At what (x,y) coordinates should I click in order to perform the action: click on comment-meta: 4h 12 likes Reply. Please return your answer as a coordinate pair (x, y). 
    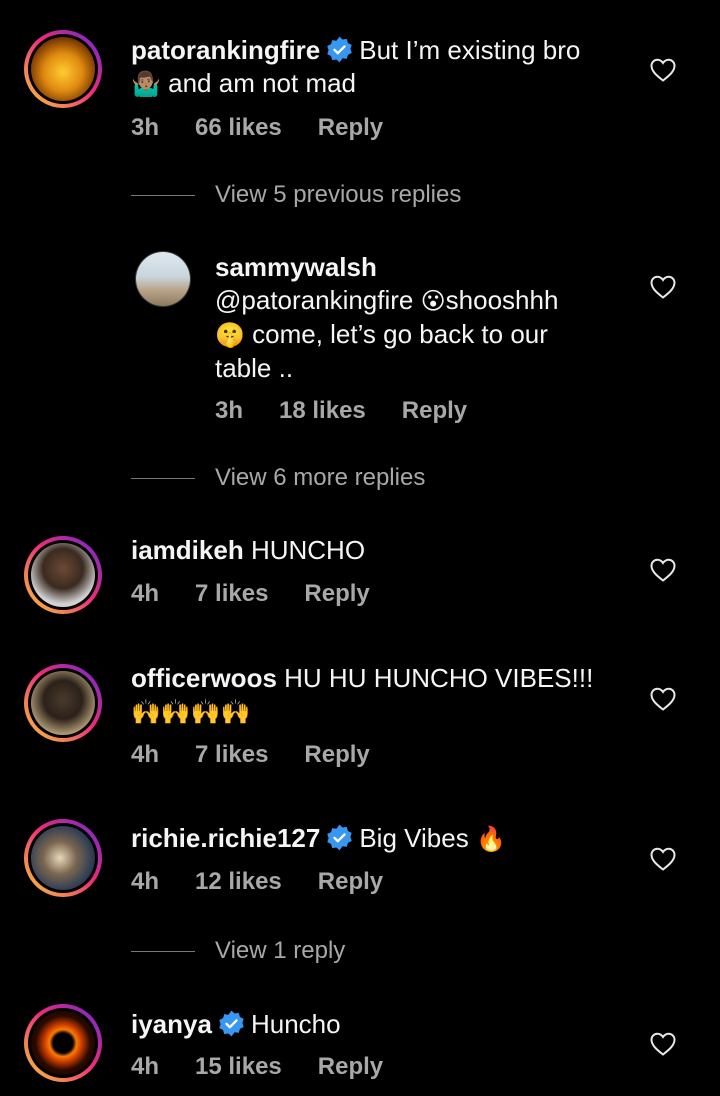
    Looking at the image, I should click on (275, 882).